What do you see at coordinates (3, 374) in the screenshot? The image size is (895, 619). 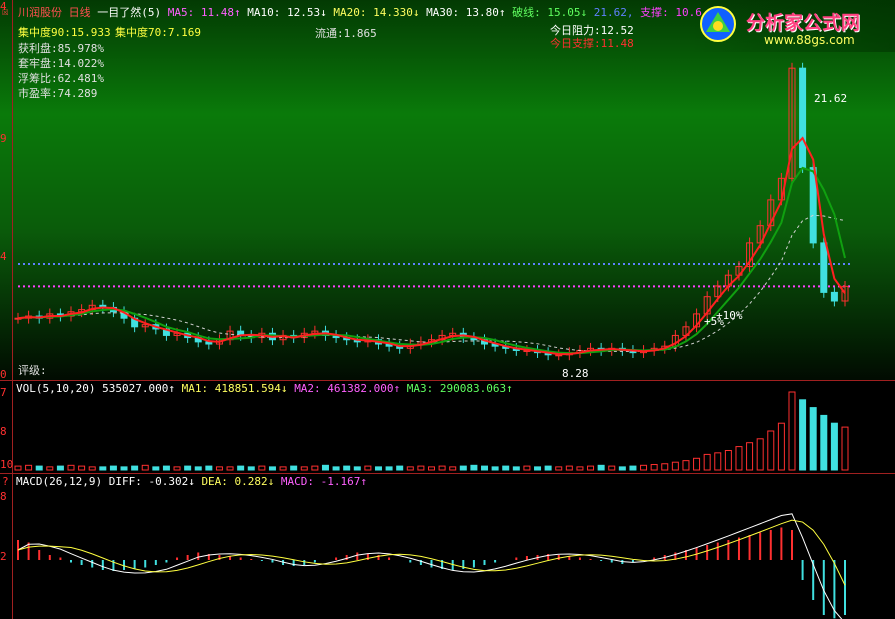 I see `y-tick-label: 0` at bounding box center [3, 374].